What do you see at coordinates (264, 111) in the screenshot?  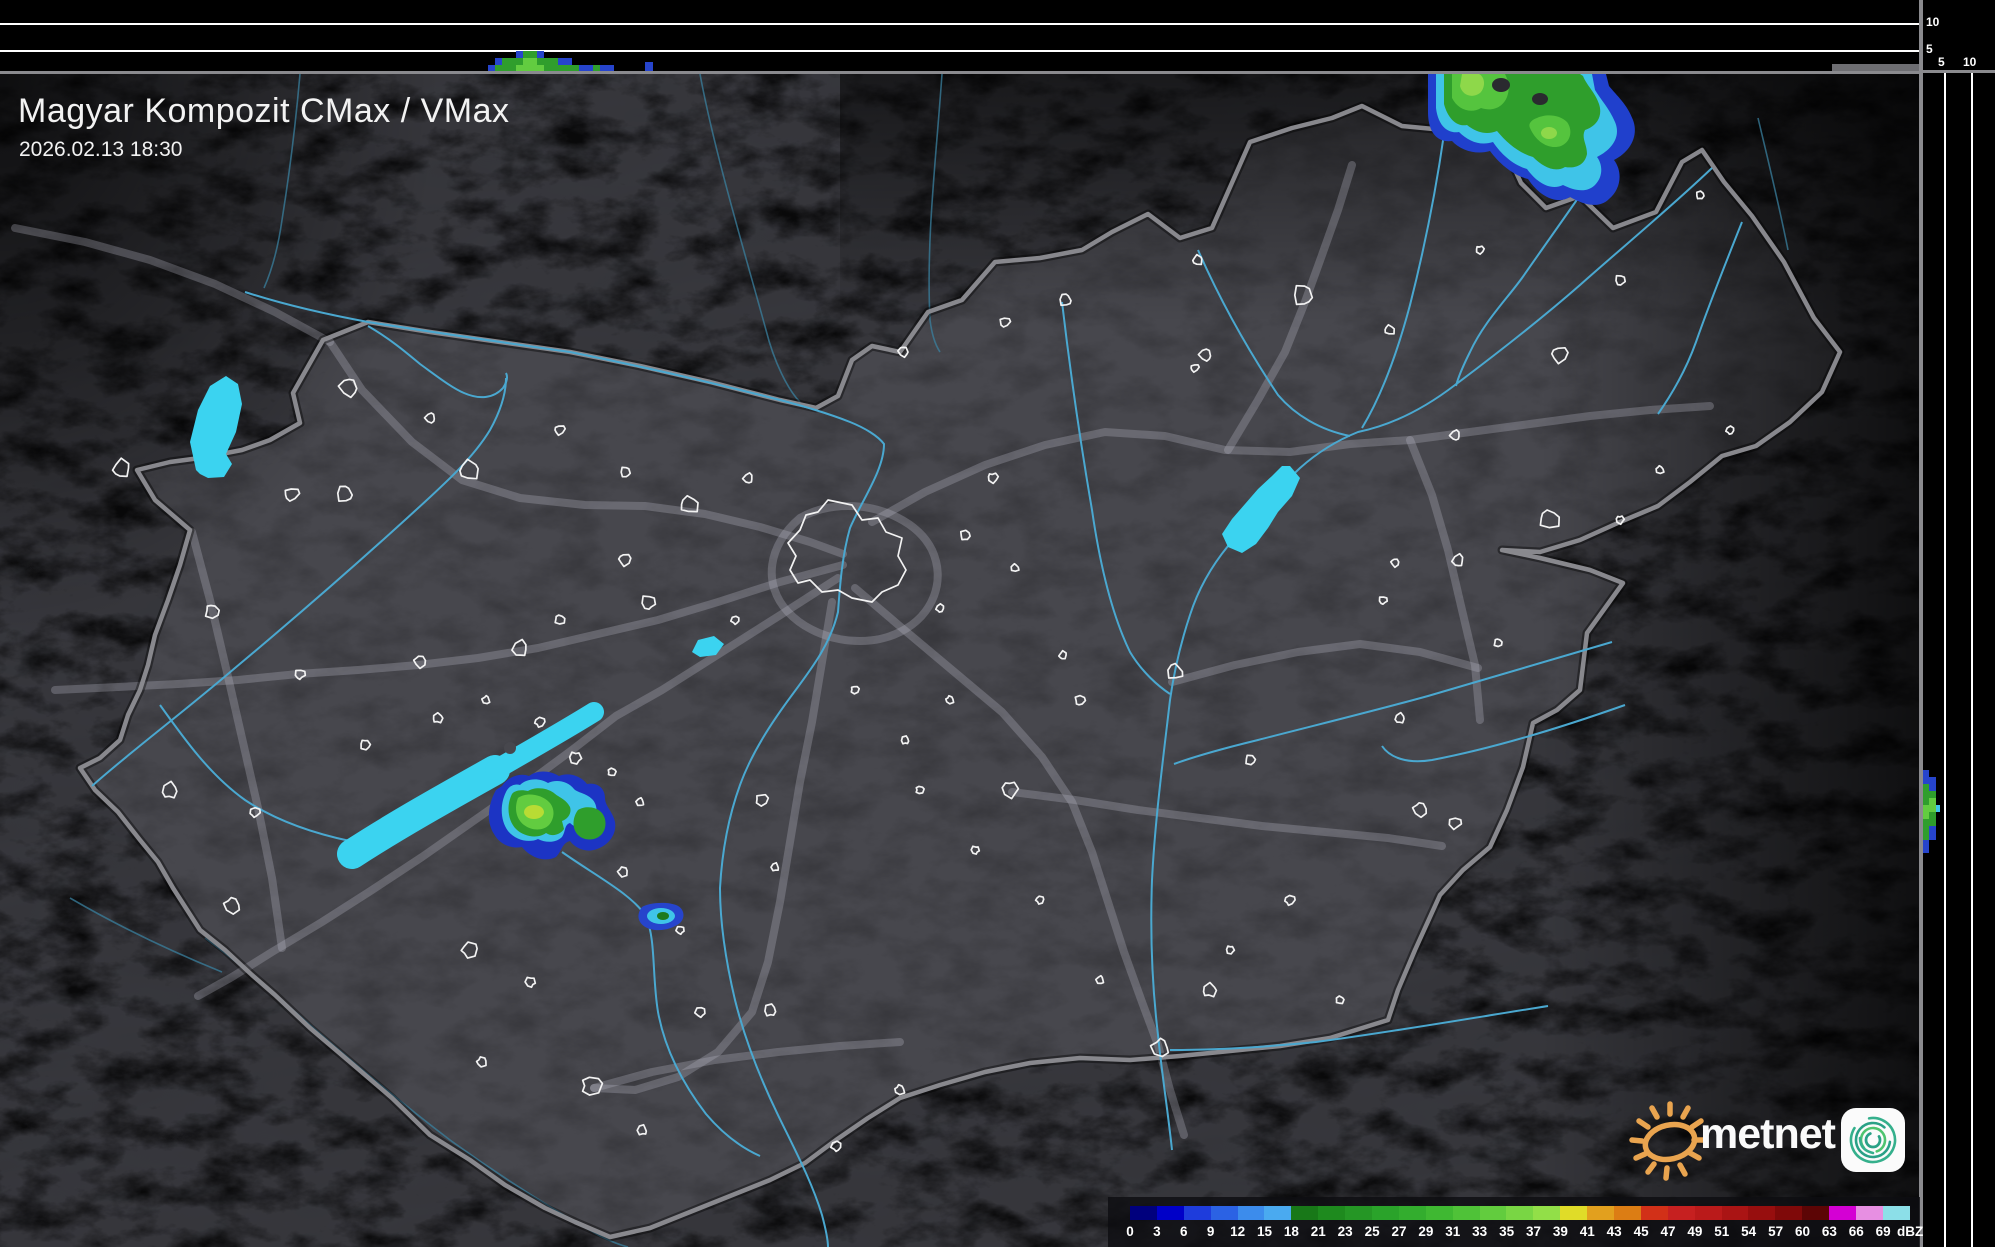 I see `page-title: Magyar Kompozit CMax / VMax` at bounding box center [264, 111].